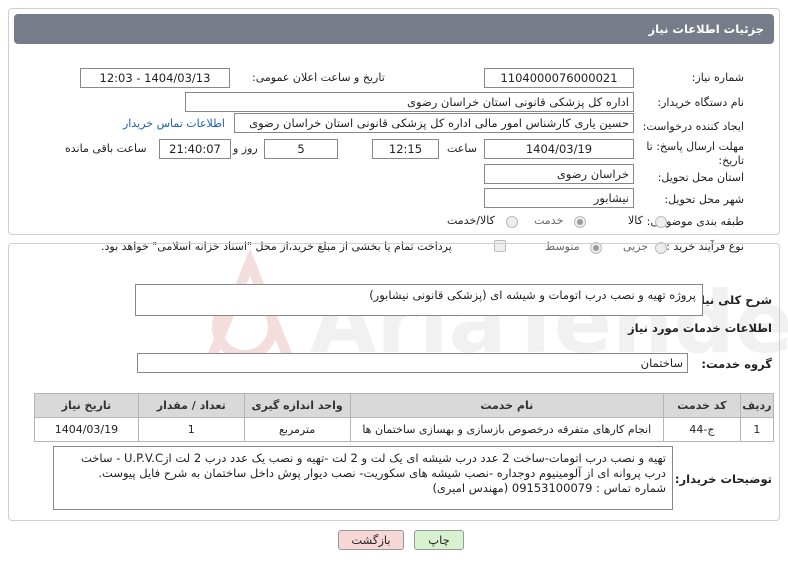  What do you see at coordinates (86, 405) in the screenshot?
I see `col-need-date: تاریخ نیاز` at bounding box center [86, 405].